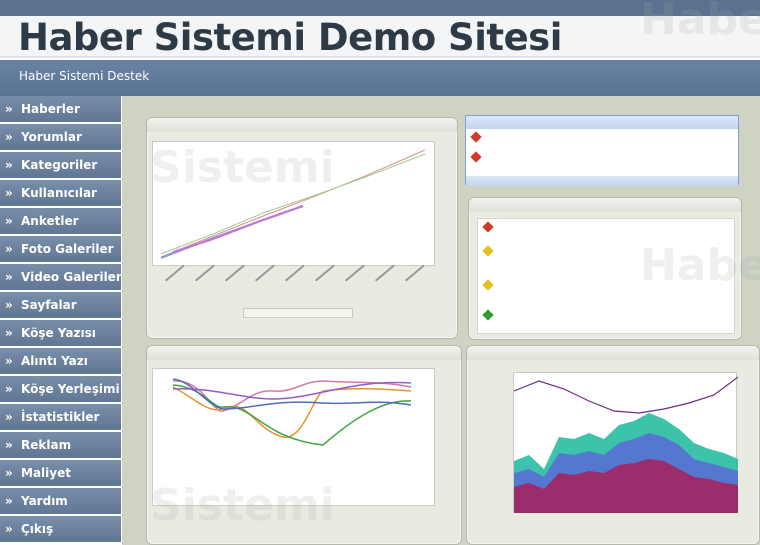 Image resolution: width=760 pixels, height=545 pixels. I want to click on news-box-header, so click(602, 122).